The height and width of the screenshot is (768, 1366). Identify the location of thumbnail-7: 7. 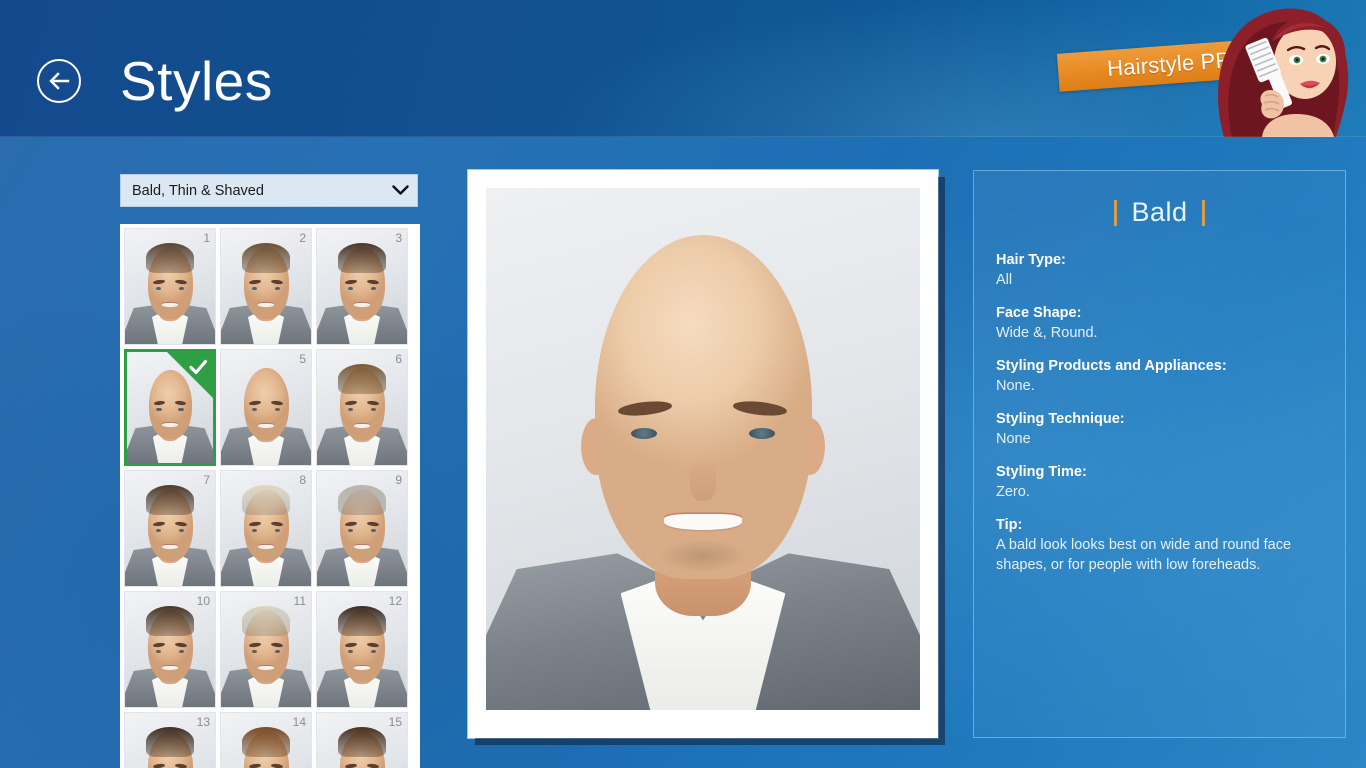
(170, 528).